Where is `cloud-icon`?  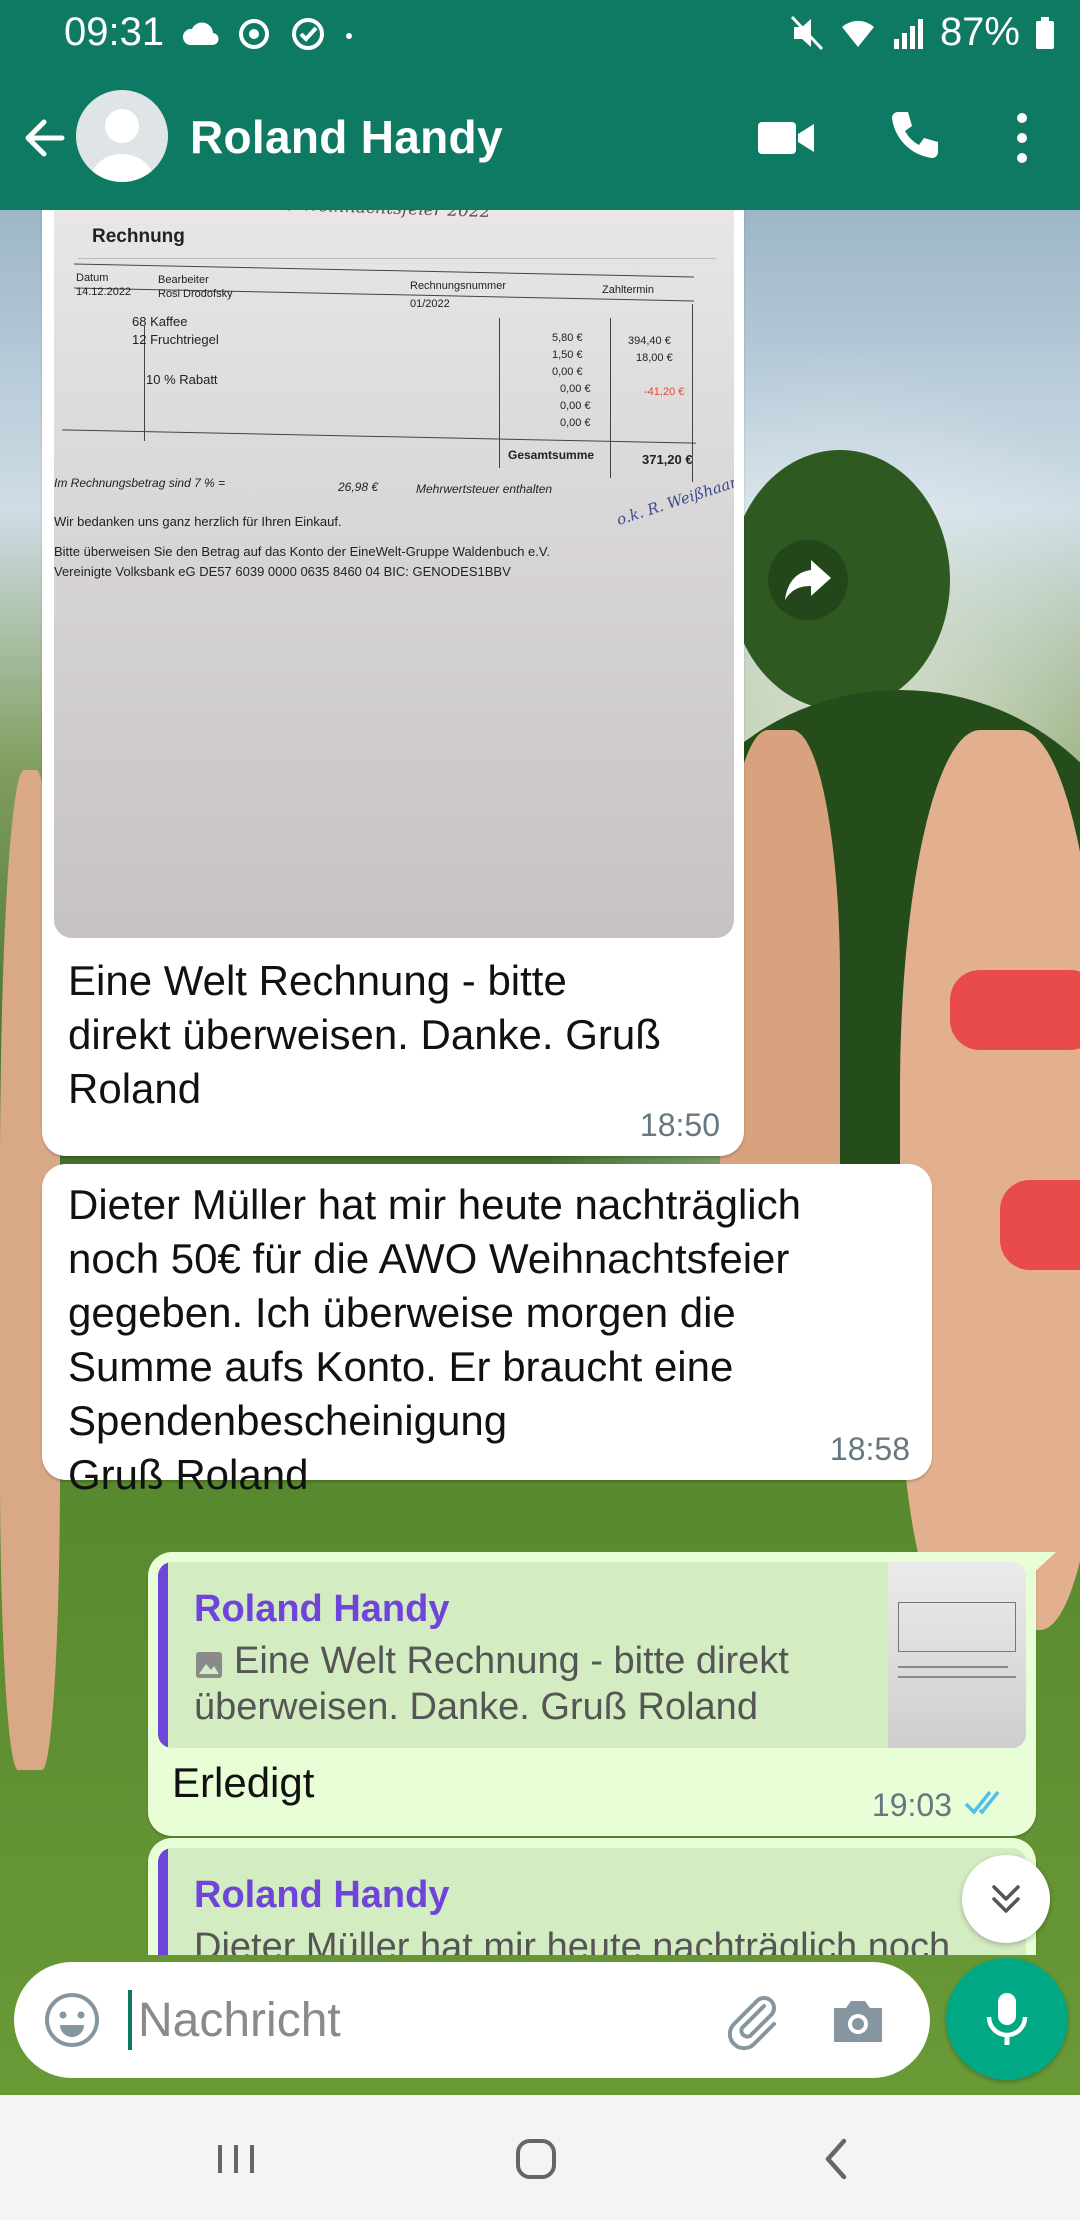 cloud-icon is located at coordinates (200, 34).